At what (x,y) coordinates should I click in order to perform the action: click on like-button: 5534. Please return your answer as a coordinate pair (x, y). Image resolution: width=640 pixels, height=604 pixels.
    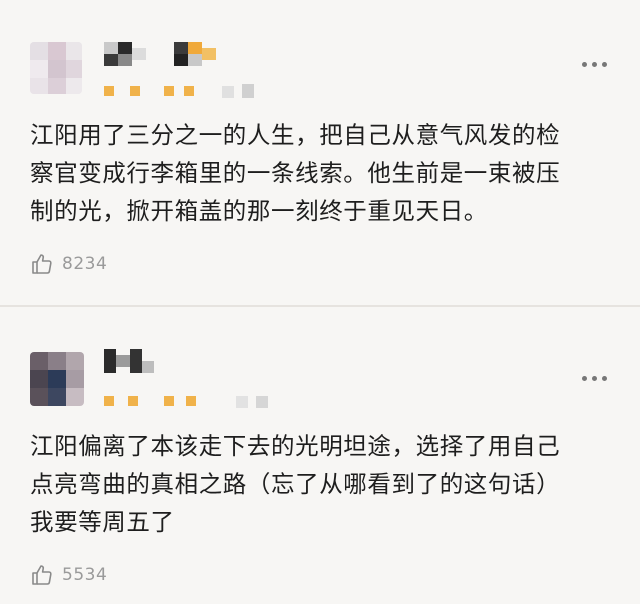
    Looking at the image, I should click on (68, 575).